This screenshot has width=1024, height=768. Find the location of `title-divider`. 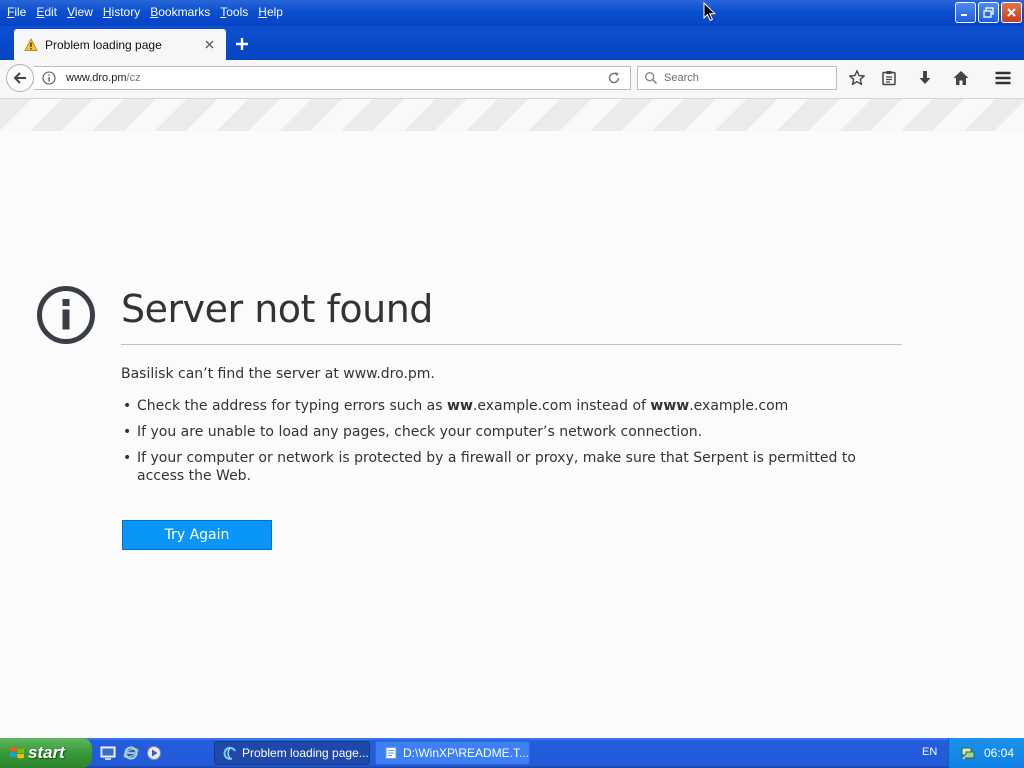

title-divider is located at coordinates (511, 344).